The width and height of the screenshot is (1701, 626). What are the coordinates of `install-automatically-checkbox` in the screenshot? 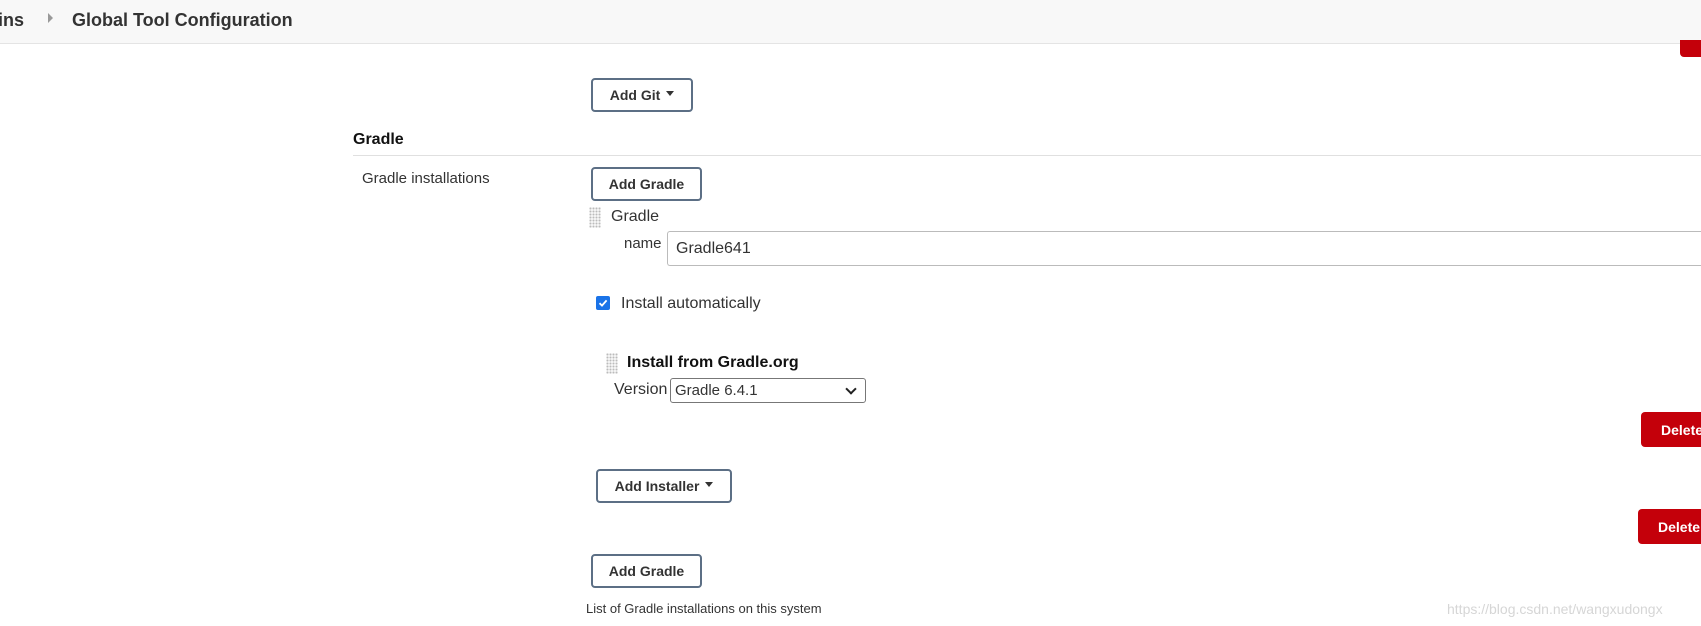 It's located at (603, 303).